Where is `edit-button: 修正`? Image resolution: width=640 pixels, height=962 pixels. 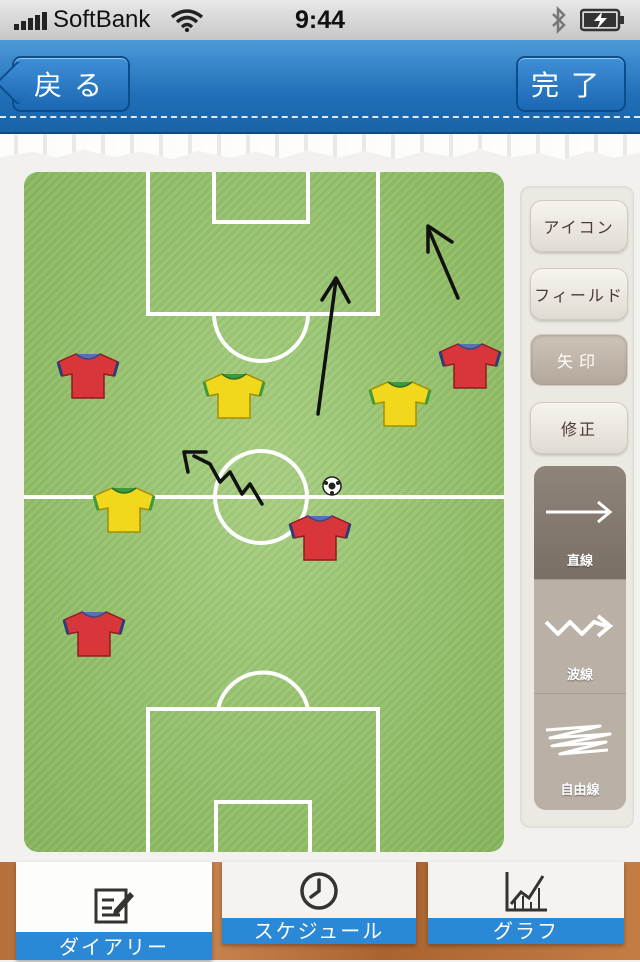
edit-button: 修正 is located at coordinates (579, 428).